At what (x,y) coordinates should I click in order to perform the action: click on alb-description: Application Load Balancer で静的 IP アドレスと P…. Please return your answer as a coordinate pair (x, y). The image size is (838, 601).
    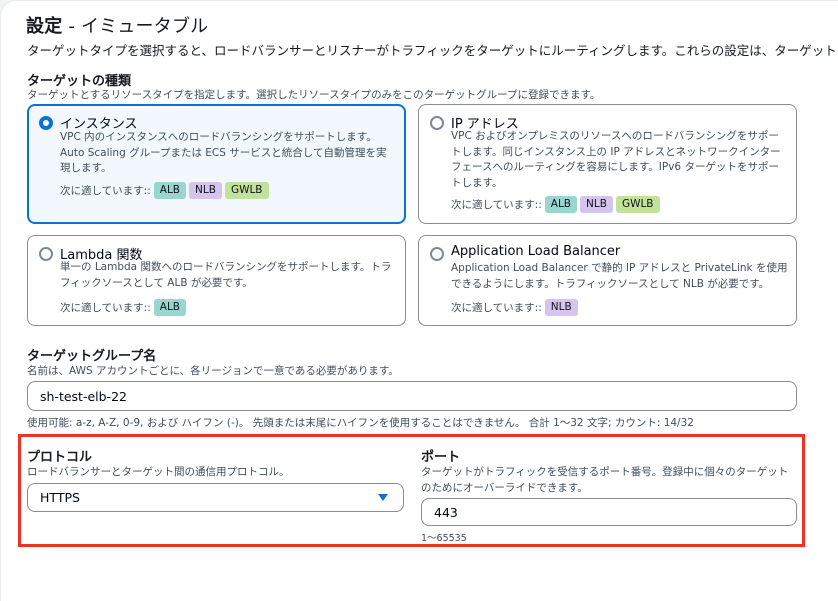
    Looking at the image, I should click on (619, 276).